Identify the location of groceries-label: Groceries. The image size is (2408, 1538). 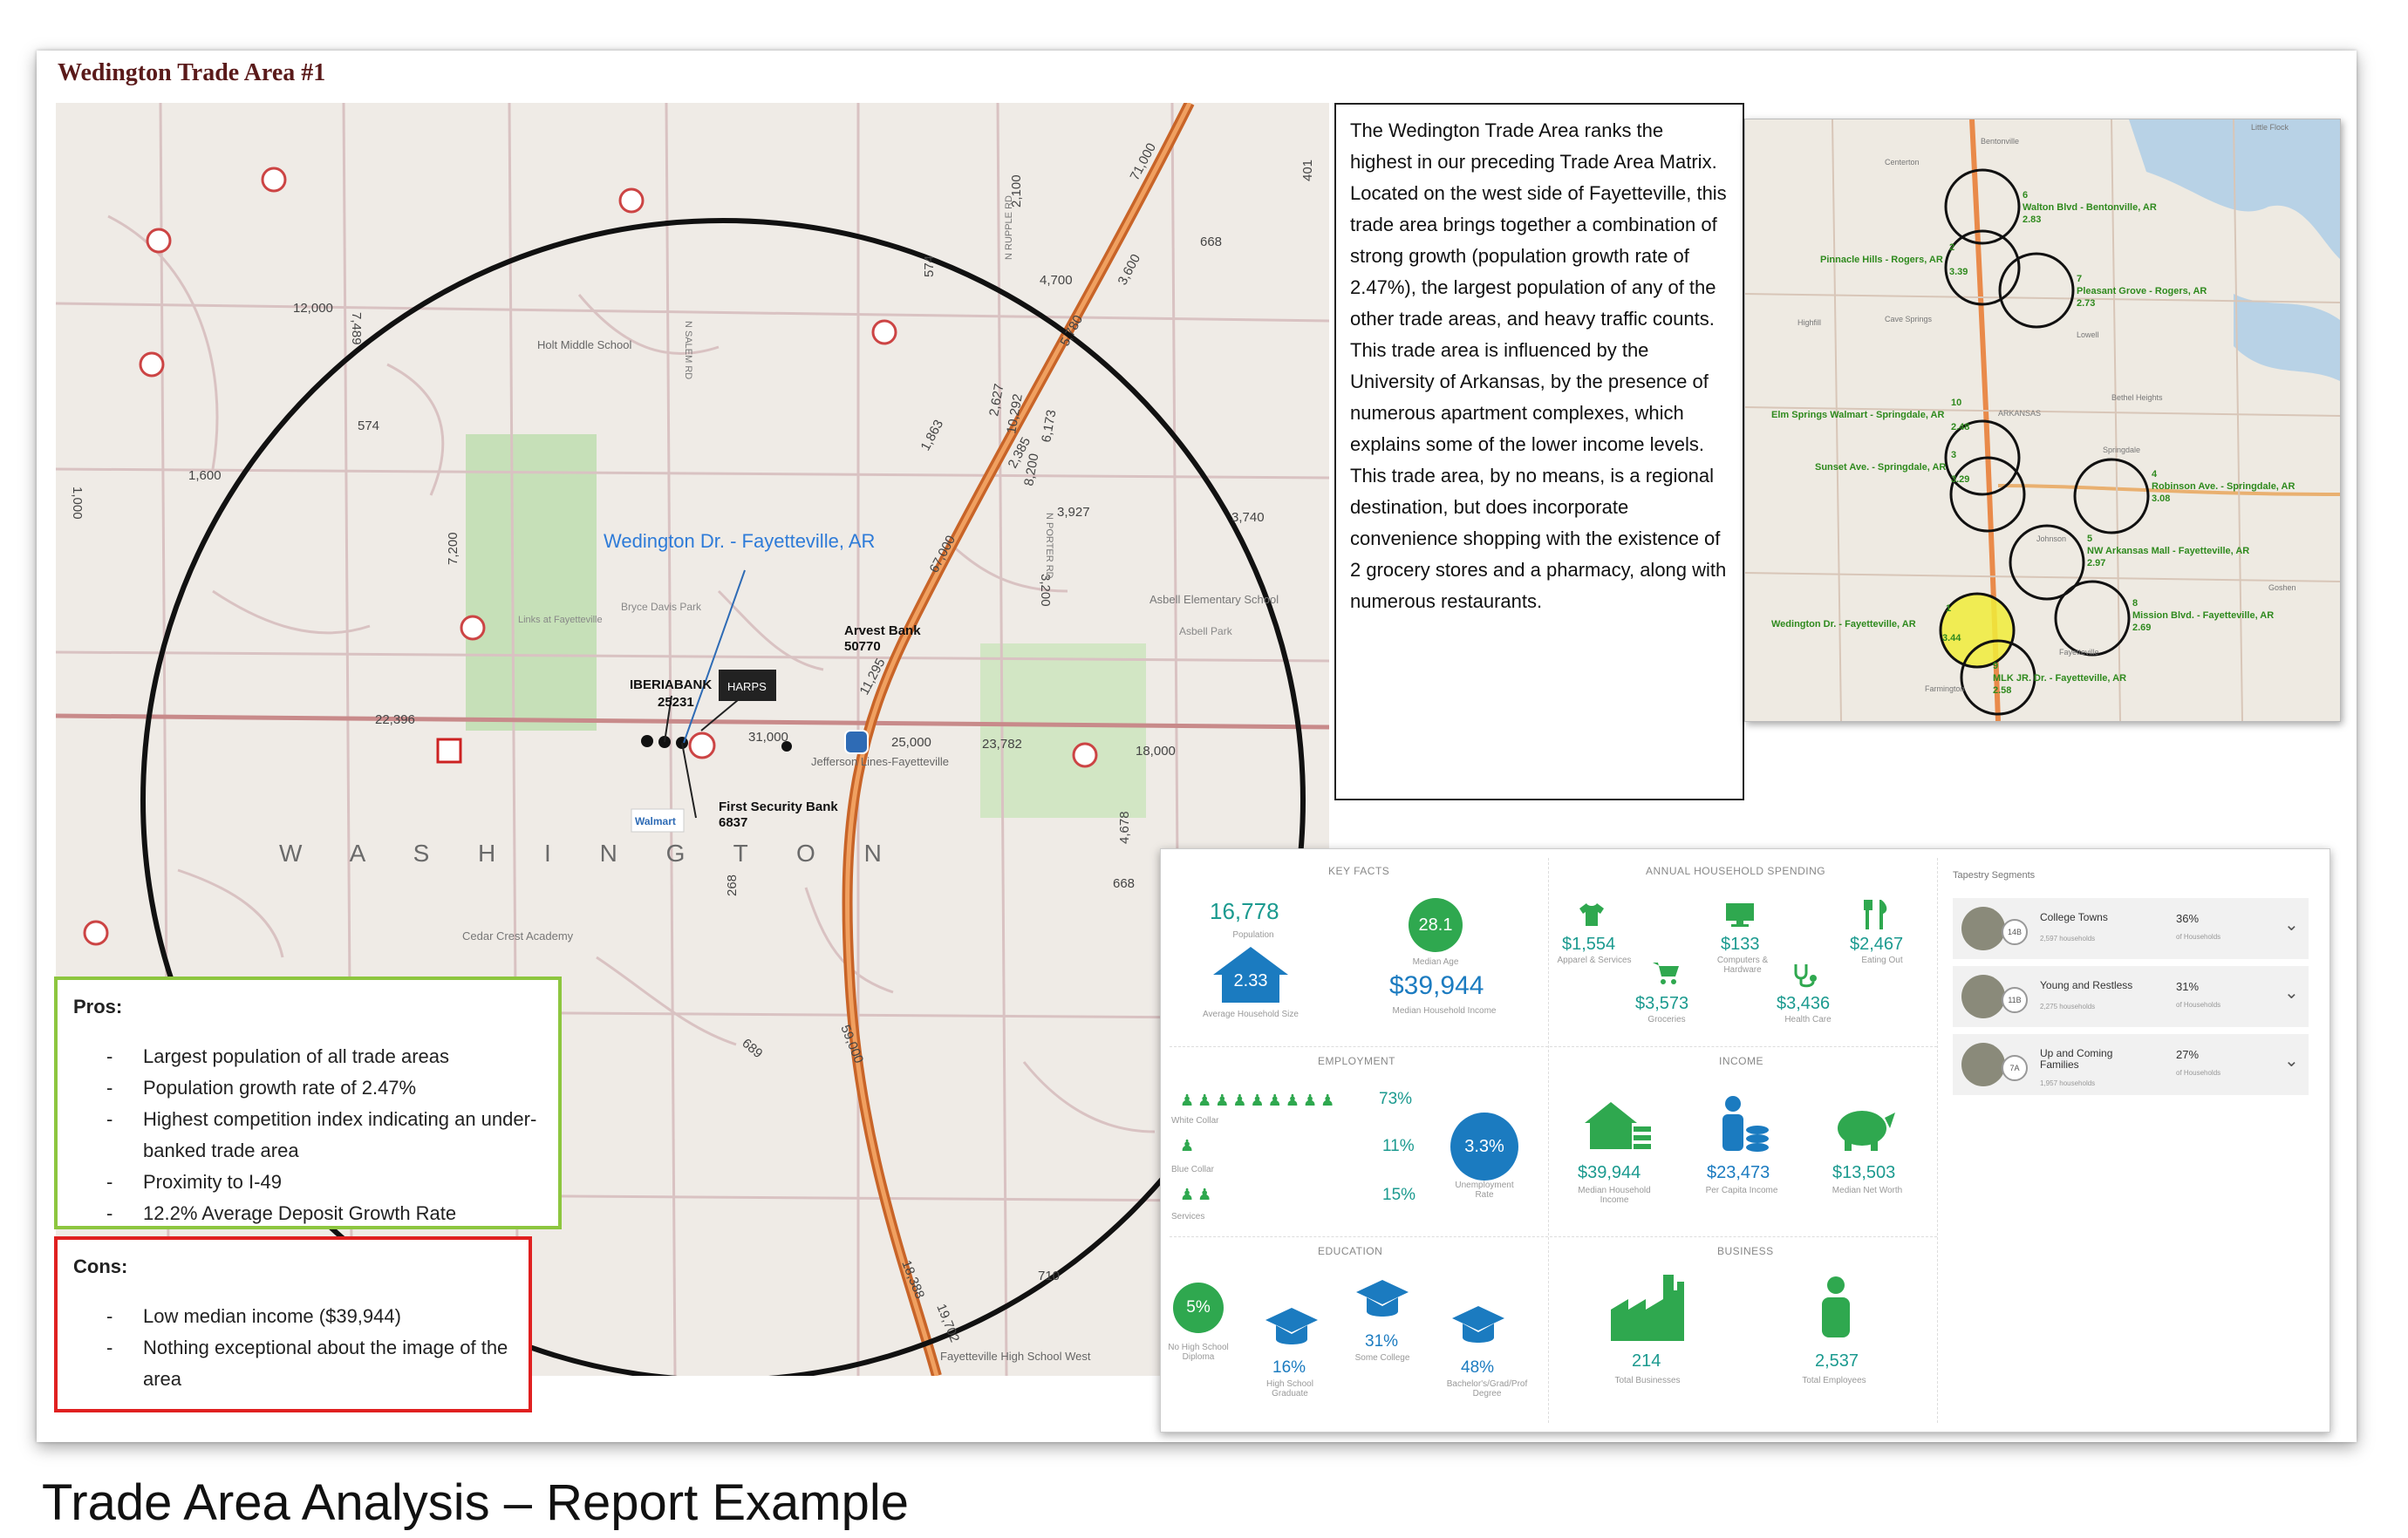
(1666, 1020).